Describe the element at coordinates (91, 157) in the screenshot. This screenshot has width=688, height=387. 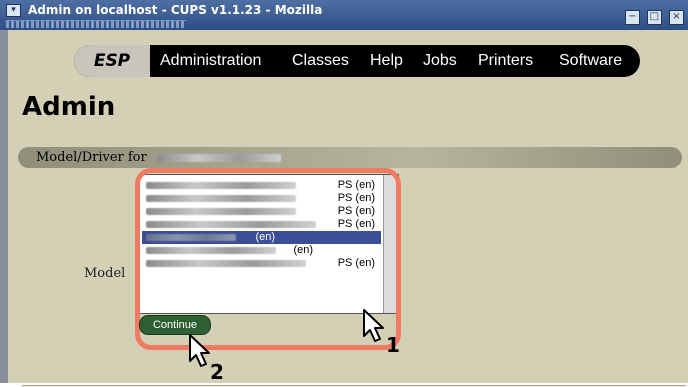
I see `section-label-text: Model/Driver for` at that location.